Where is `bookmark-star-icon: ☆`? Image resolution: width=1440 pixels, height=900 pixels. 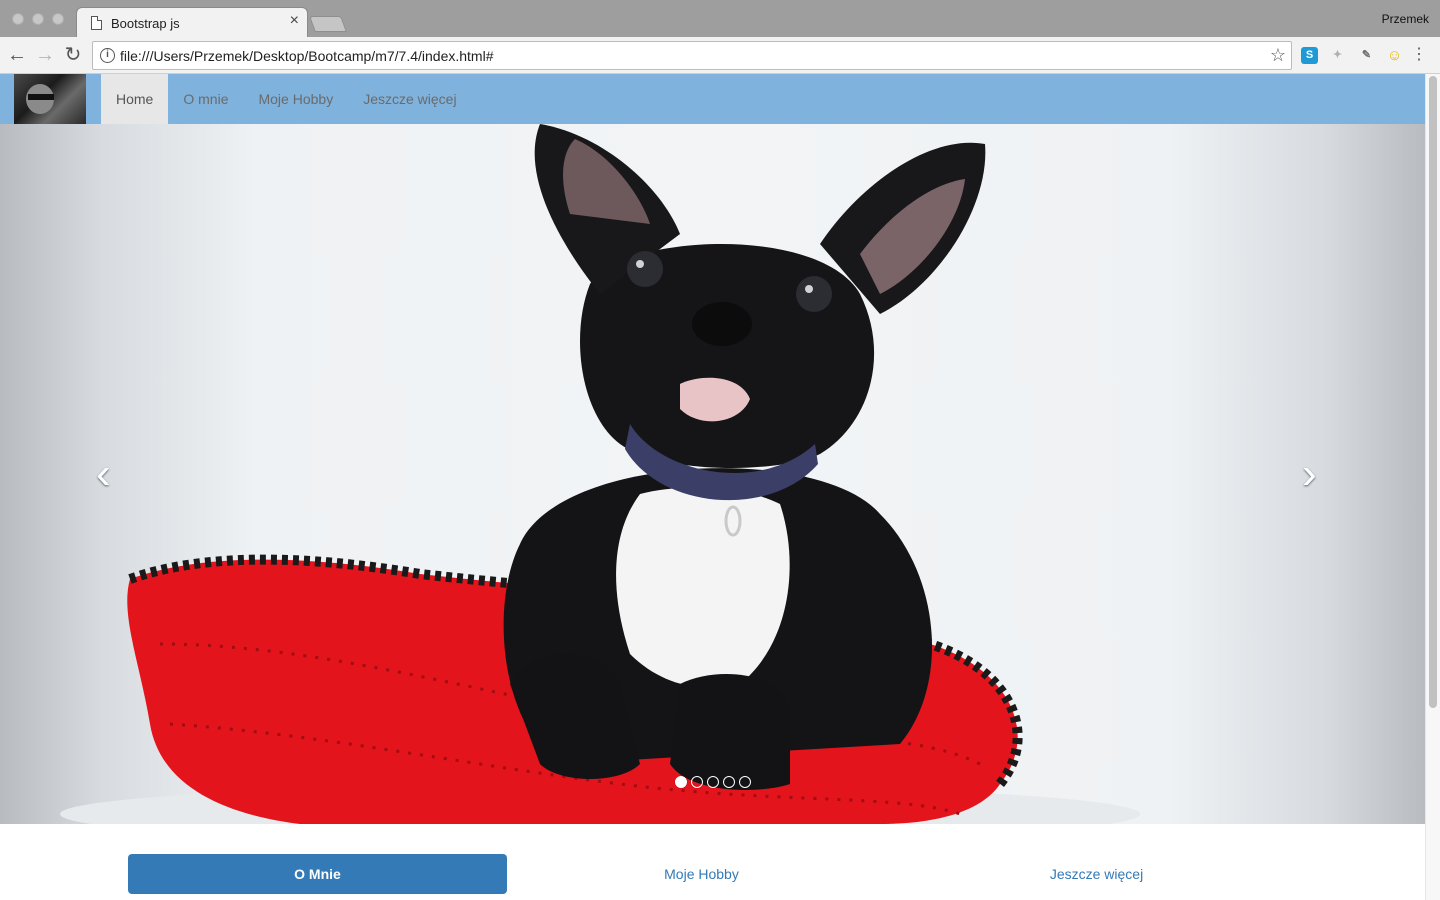 bookmark-star-icon: ☆ is located at coordinates (1278, 55).